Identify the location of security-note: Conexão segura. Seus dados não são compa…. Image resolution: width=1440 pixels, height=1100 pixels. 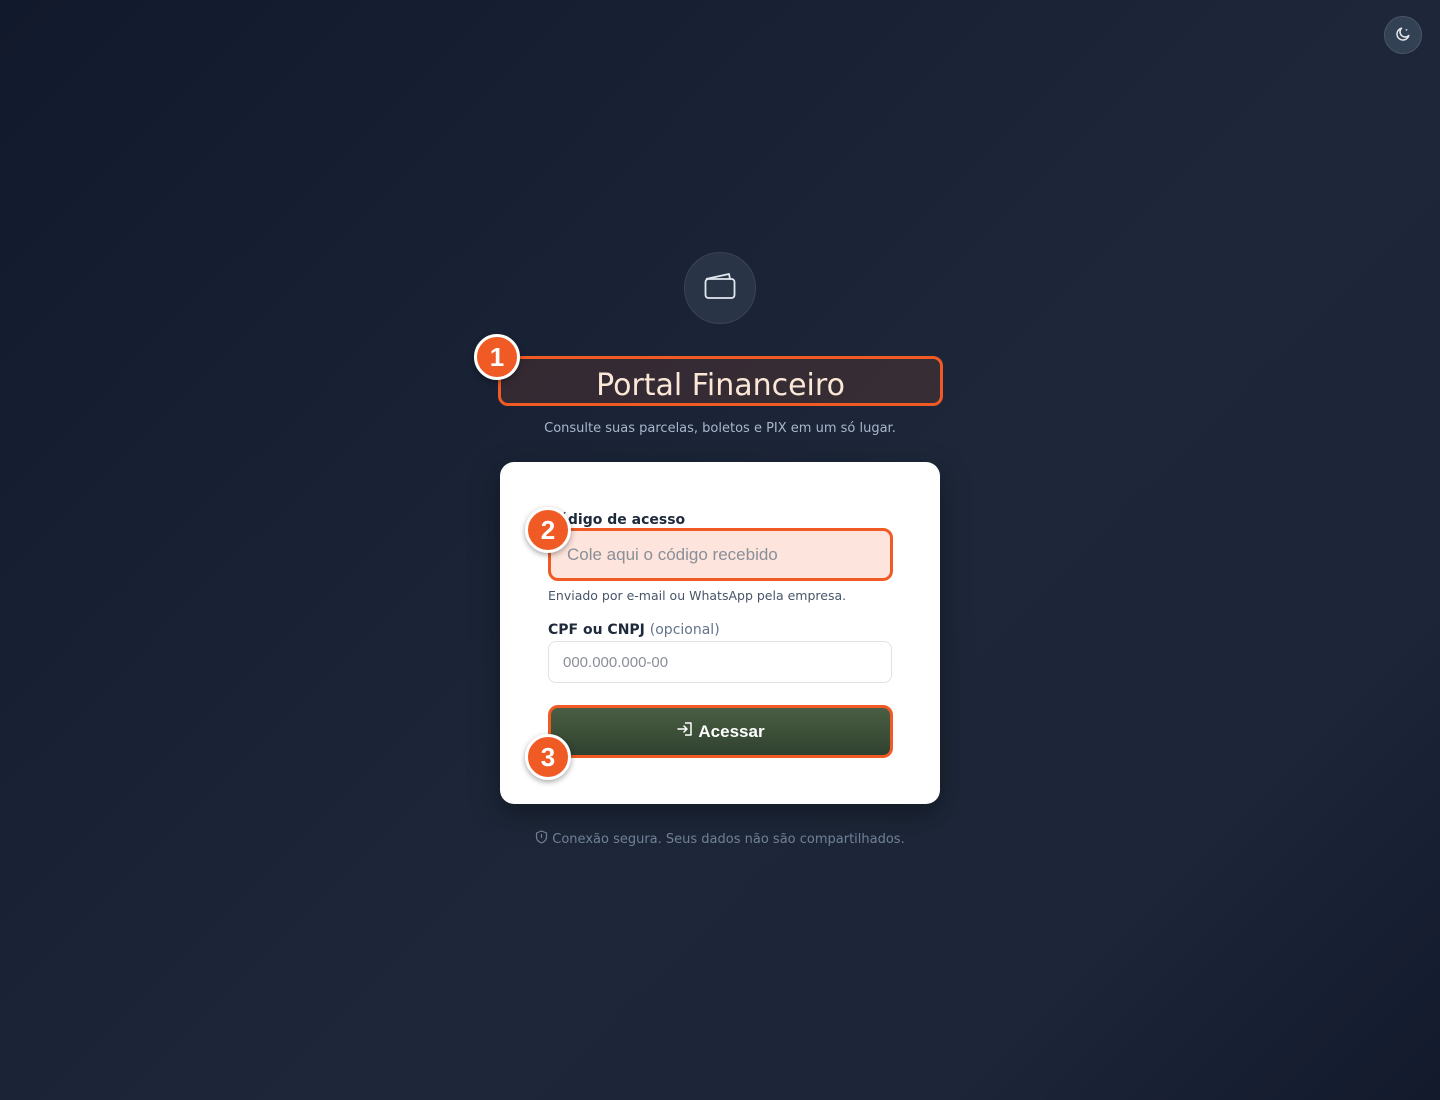
(720, 839).